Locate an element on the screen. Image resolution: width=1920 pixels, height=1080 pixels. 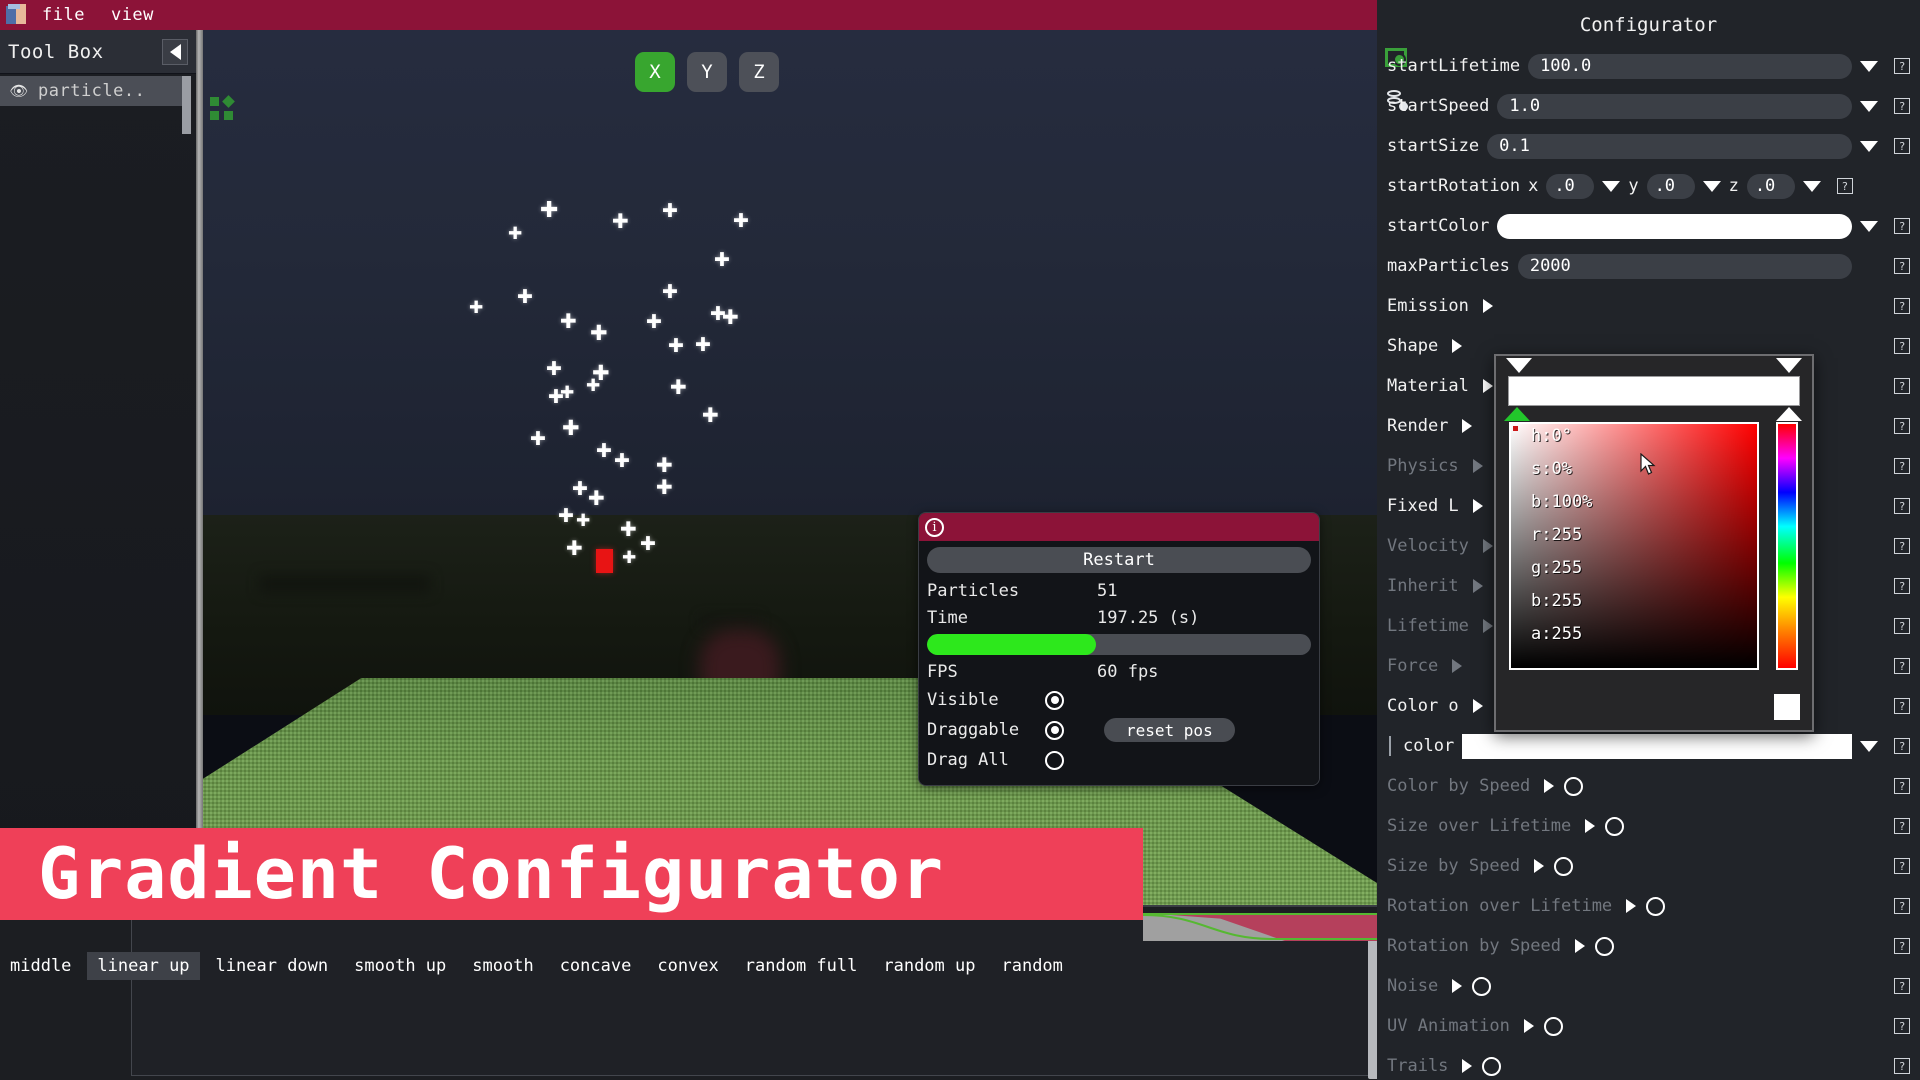
info-icon: i is located at coordinates (934, 527).